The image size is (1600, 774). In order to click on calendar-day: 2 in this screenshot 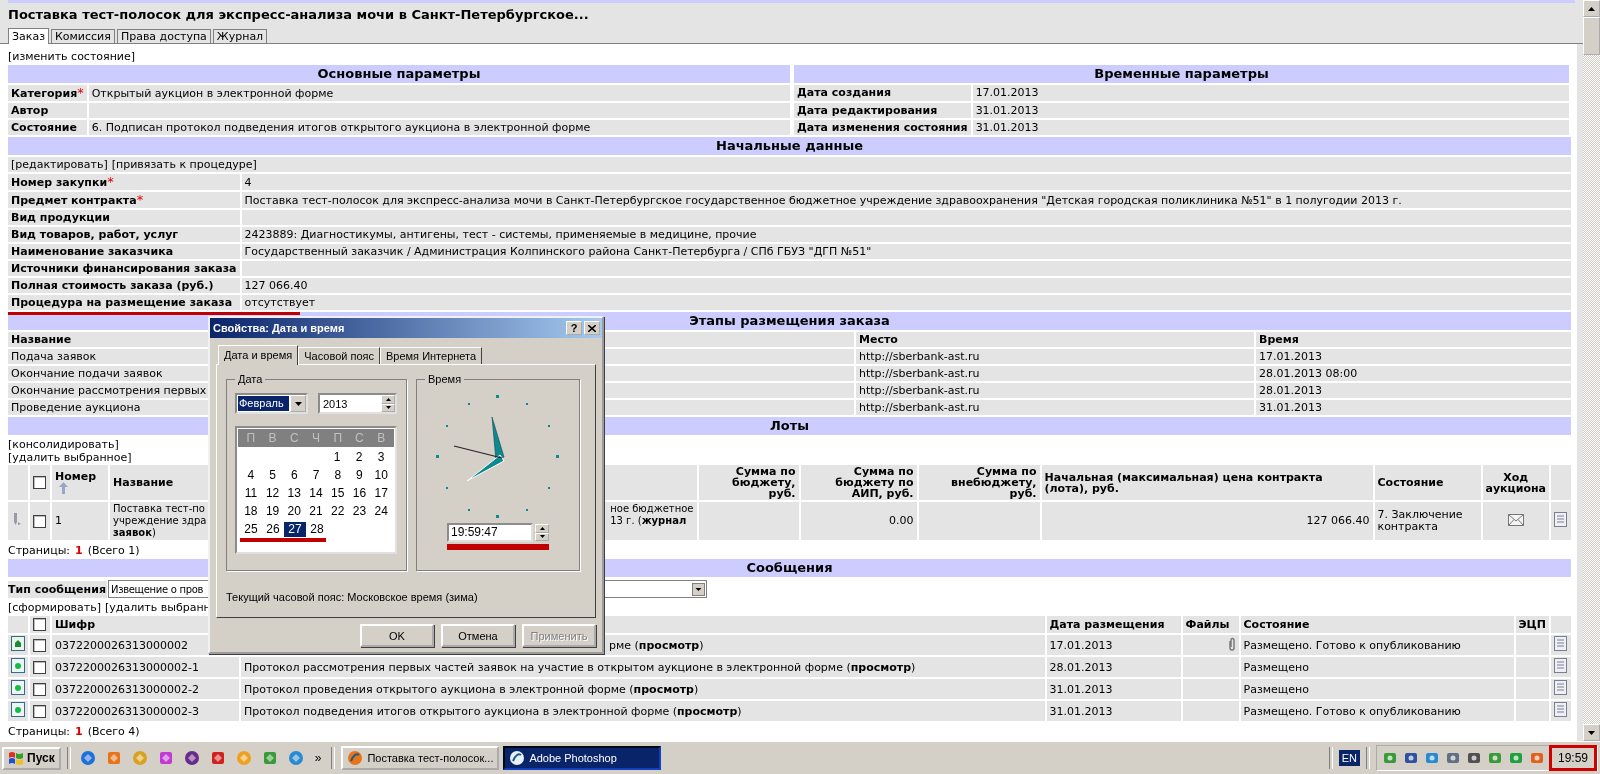, I will do `click(359, 457)`.